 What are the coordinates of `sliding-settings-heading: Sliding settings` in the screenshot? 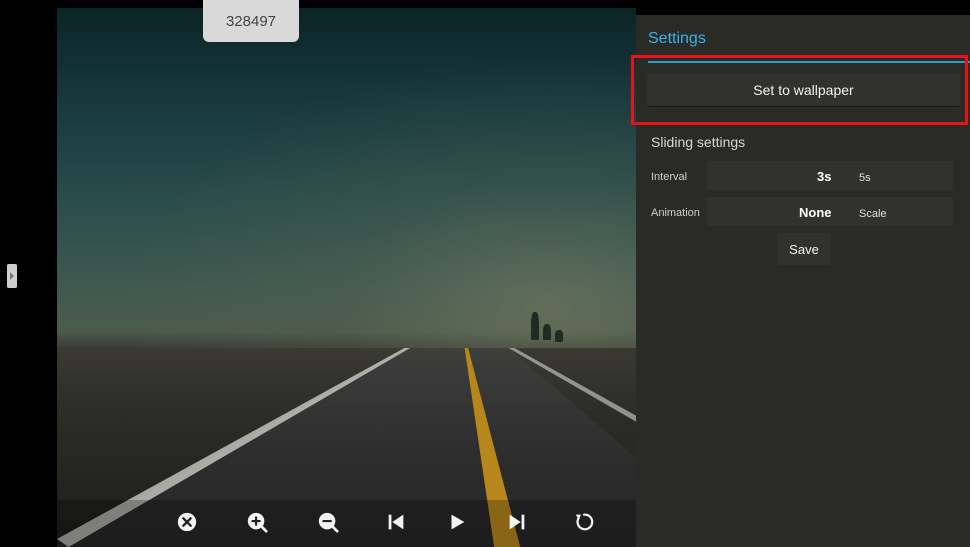 It's located at (698, 142).